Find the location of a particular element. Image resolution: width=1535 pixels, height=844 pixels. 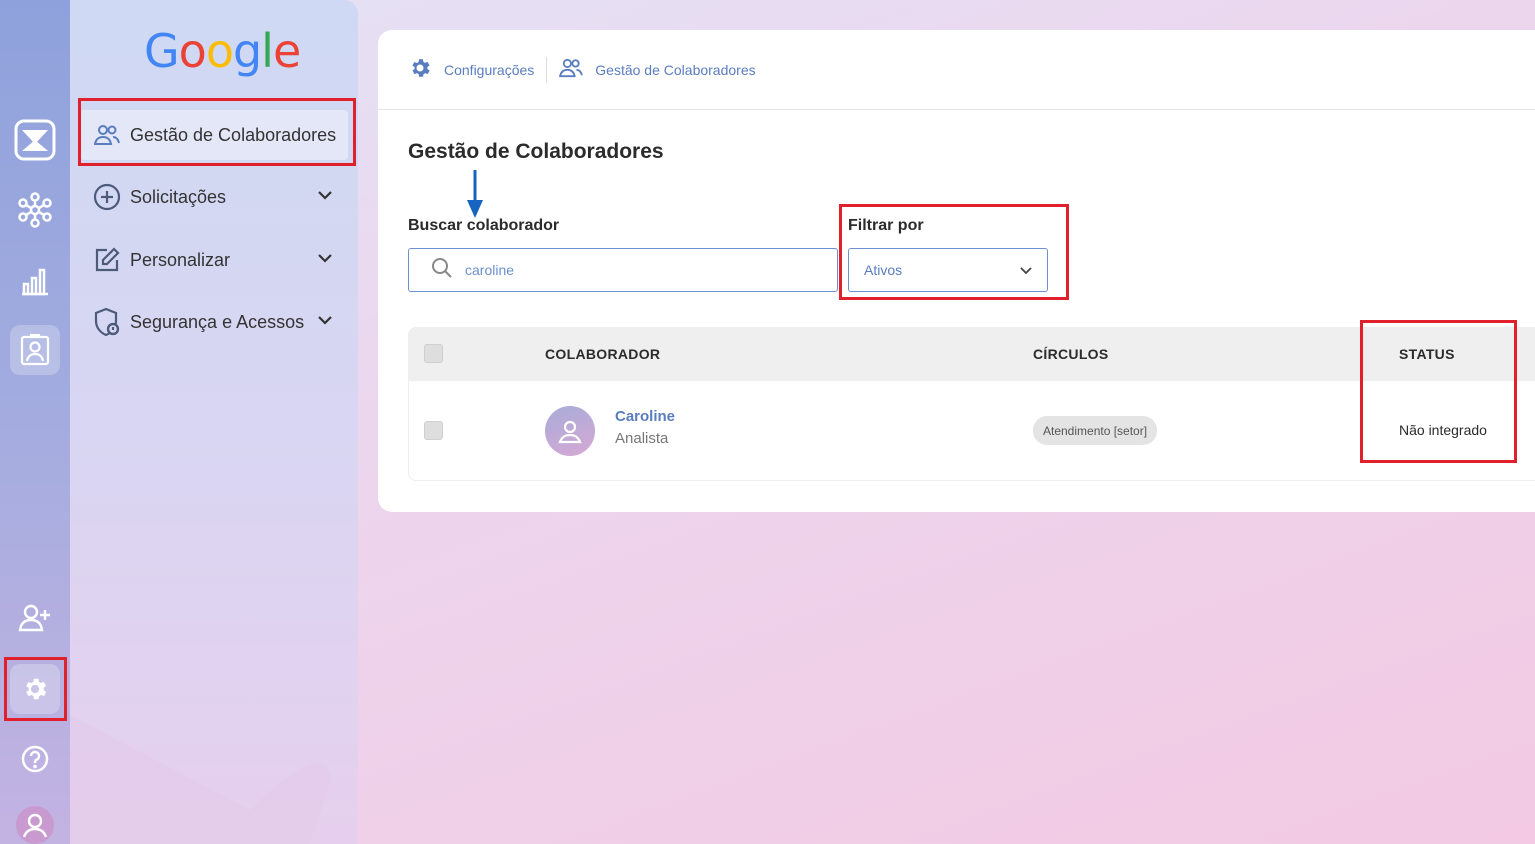

annotation-arrow-icon is located at coordinates (475, 197).